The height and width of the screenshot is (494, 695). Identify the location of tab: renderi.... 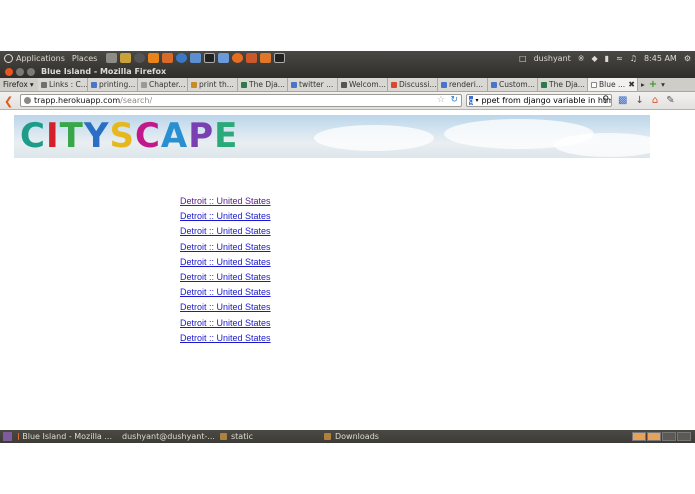
(463, 84).